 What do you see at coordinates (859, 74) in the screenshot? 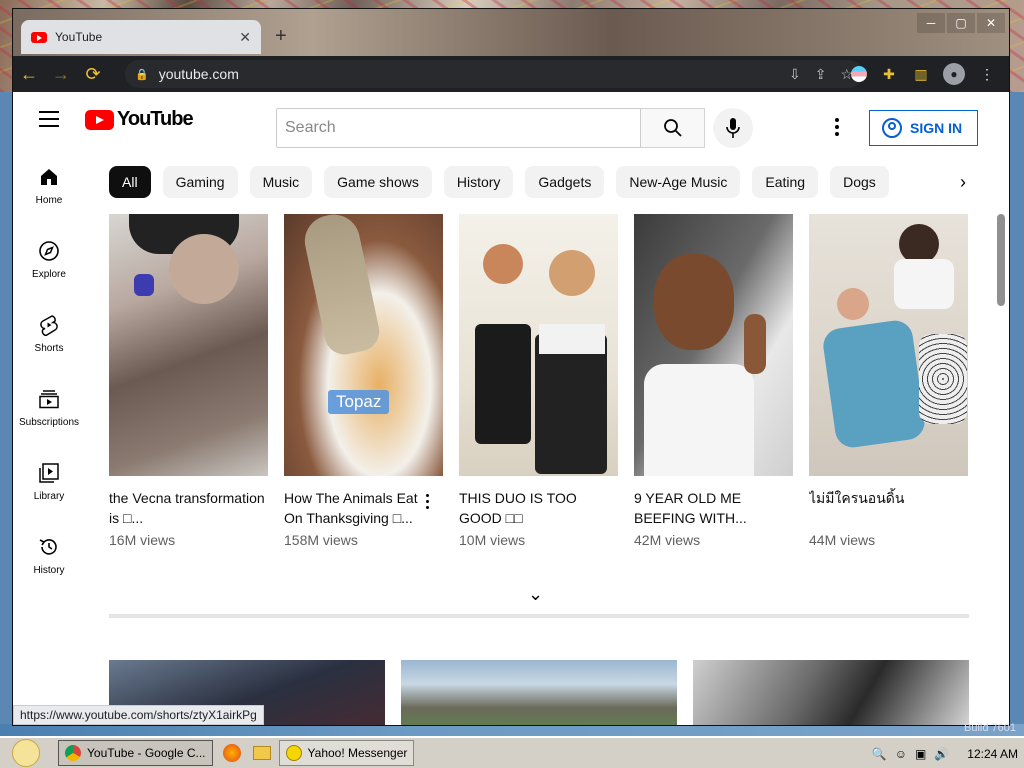
I see `pride-flag-extension-icon` at bounding box center [859, 74].